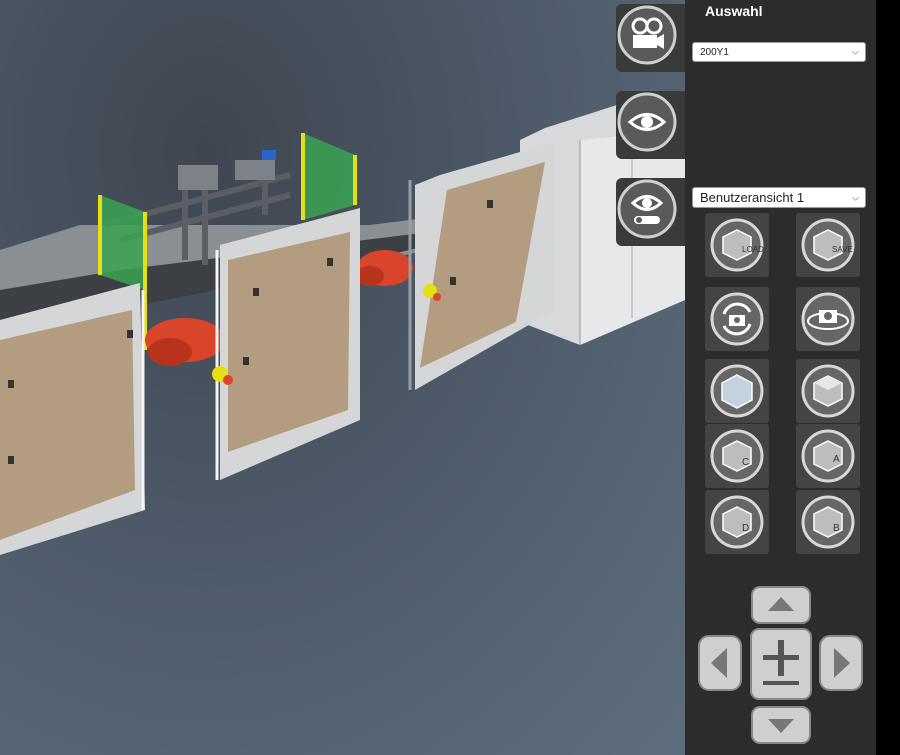  I want to click on camera-orbit-icon, so click(828, 319).